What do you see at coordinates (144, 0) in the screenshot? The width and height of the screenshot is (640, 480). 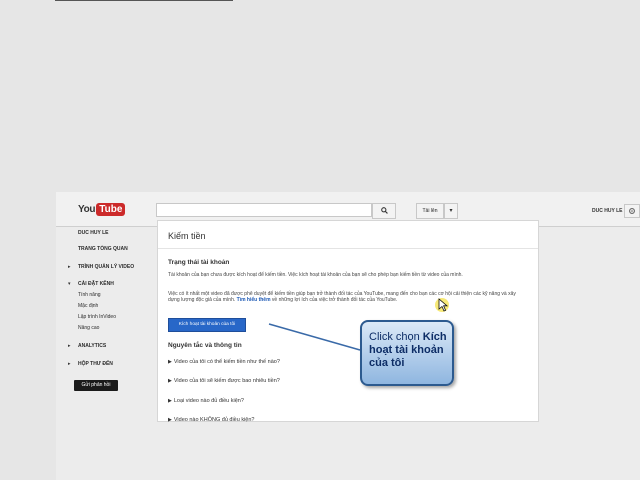 I see `top-rule` at bounding box center [144, 0].